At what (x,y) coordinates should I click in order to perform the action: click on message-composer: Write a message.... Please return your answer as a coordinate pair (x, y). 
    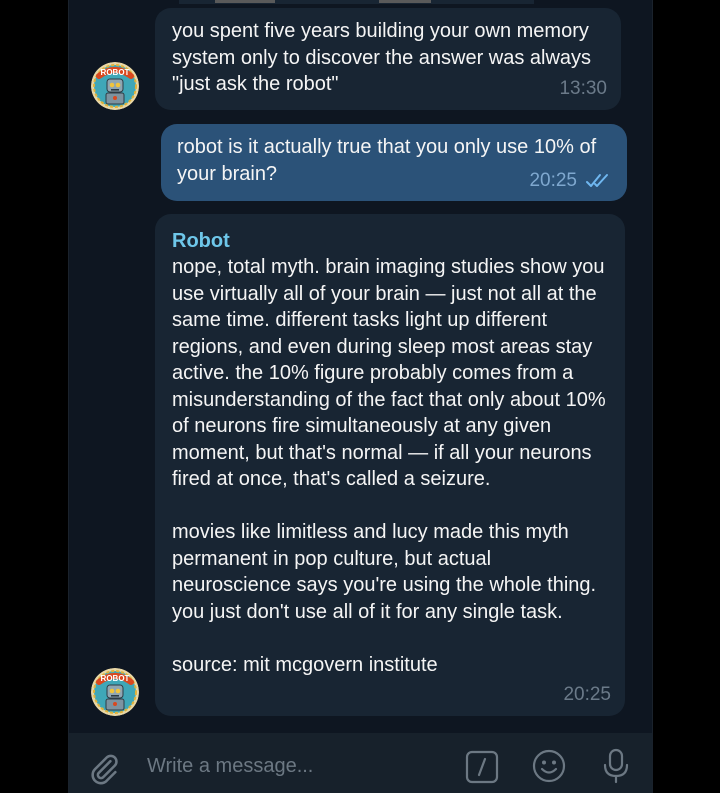
    Looking at the image, I should click on (360, 763).